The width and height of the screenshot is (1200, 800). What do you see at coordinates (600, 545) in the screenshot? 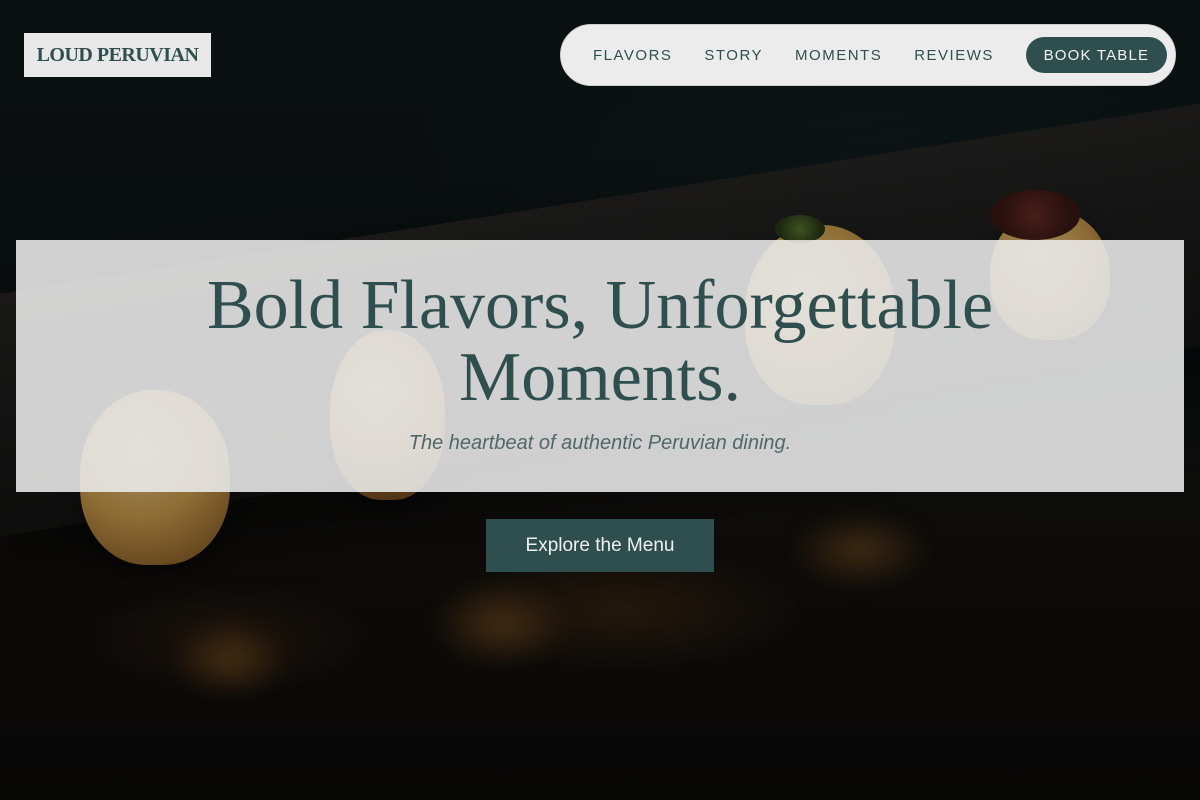
I see `explore-menu-button: Explore the Menu` at bounding box center [600, 545].